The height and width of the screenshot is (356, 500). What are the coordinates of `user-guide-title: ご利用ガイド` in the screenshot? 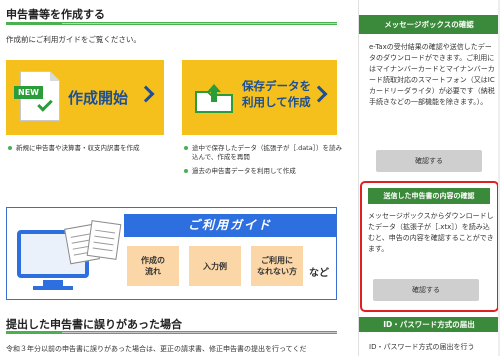 It's located at (230, 225).